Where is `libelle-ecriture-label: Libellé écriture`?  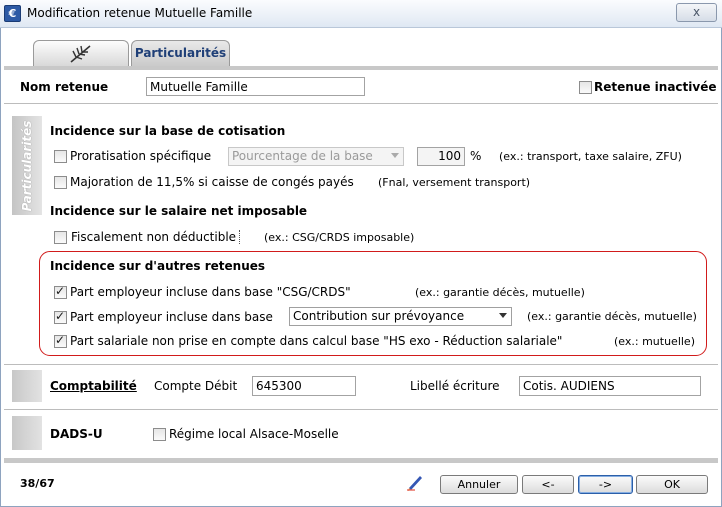
libelle-ecriture-label: Libellé écriture is located at coordinates (455, 386).